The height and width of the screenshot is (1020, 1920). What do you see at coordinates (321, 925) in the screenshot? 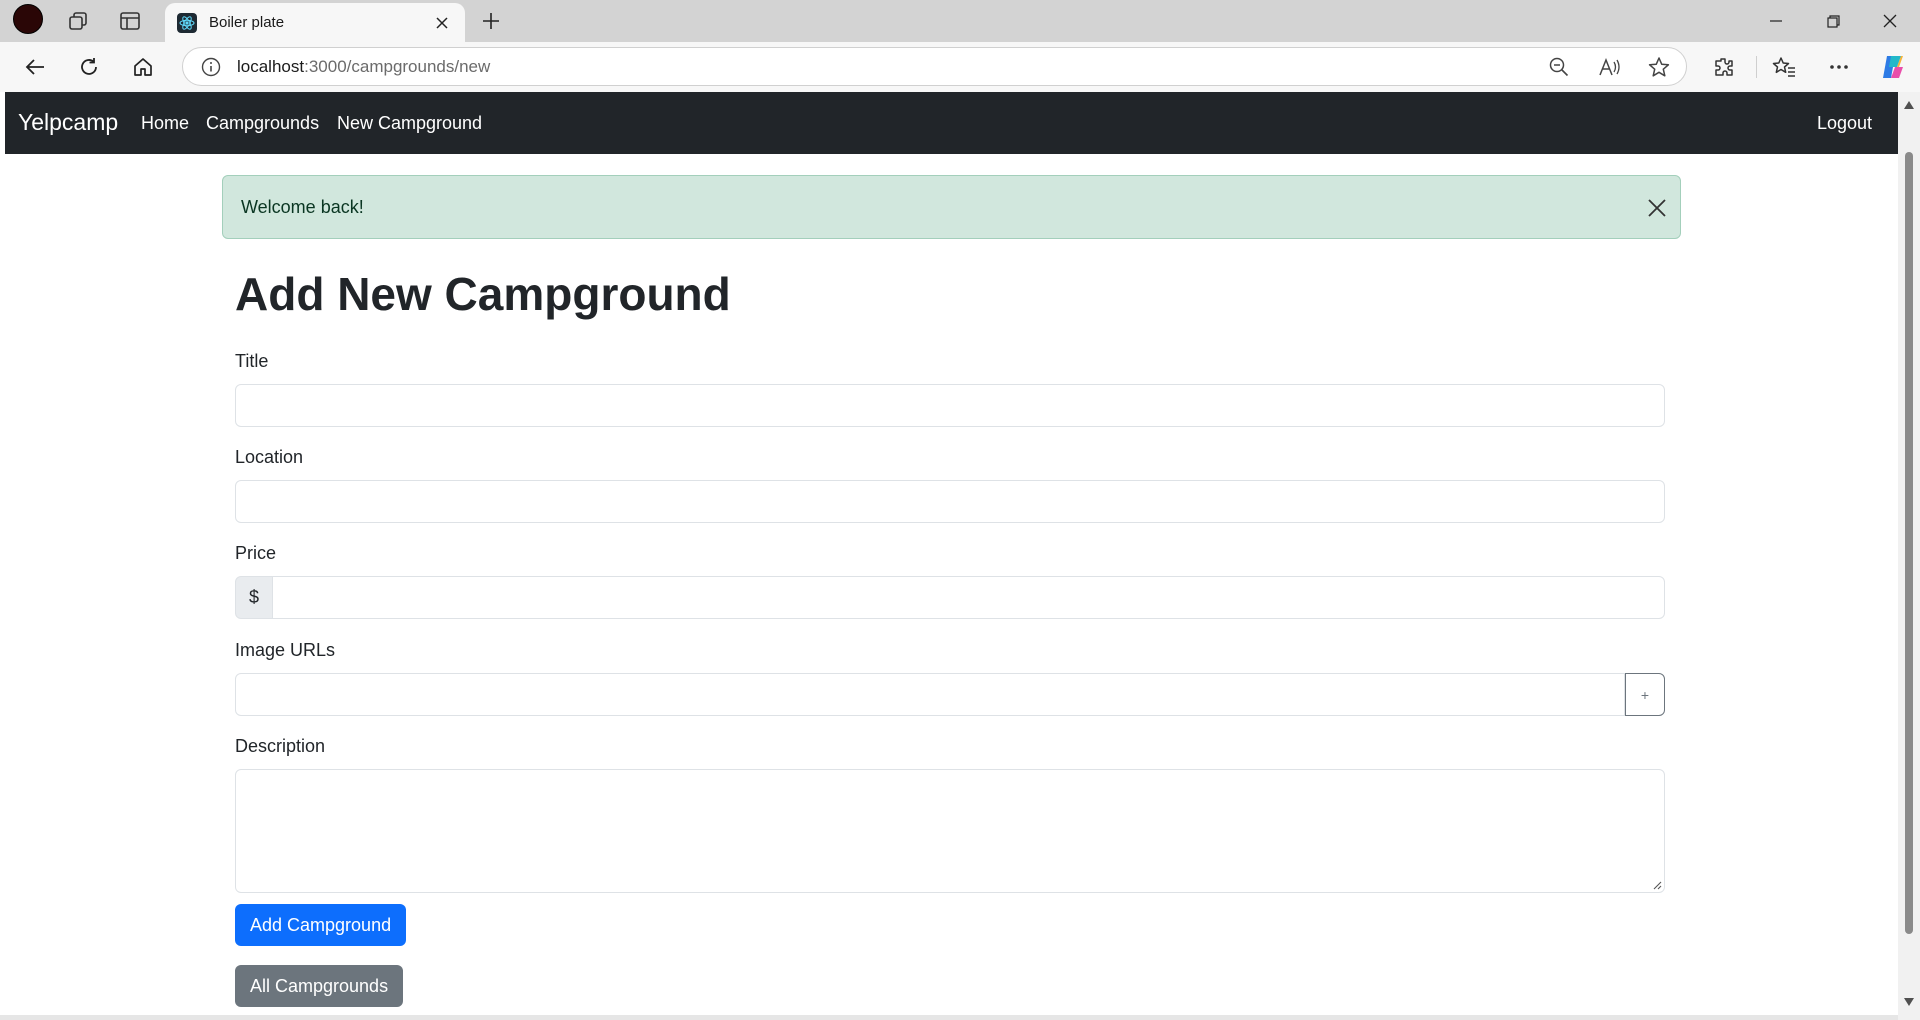
I see `add-campground-button: Add Campground` at bounding box center [321, 925].